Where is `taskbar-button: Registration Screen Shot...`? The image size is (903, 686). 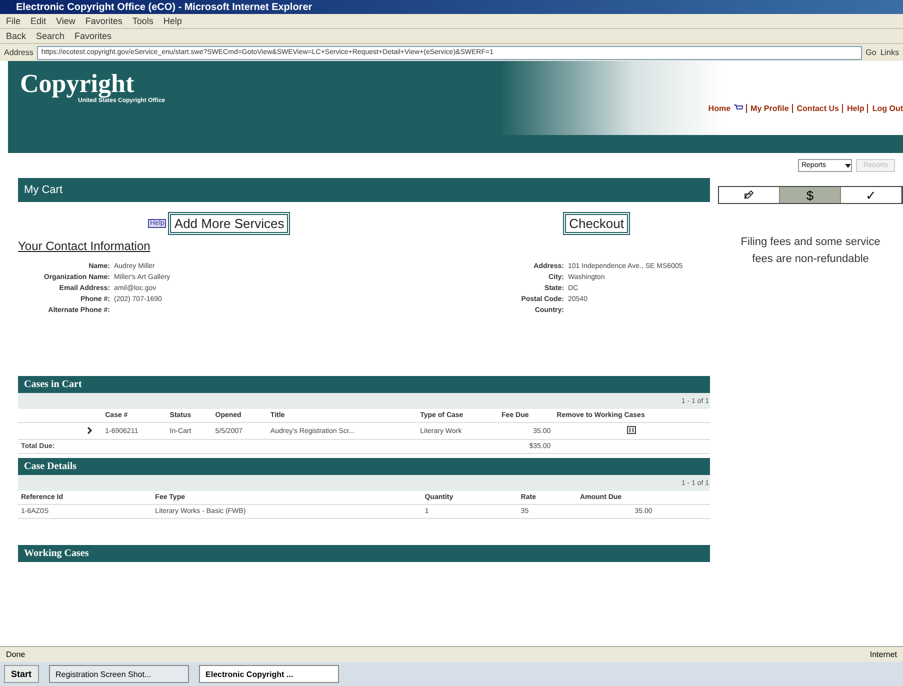
taskbar-button: Registration Screen Shot... is located at coordinates (118, 674).